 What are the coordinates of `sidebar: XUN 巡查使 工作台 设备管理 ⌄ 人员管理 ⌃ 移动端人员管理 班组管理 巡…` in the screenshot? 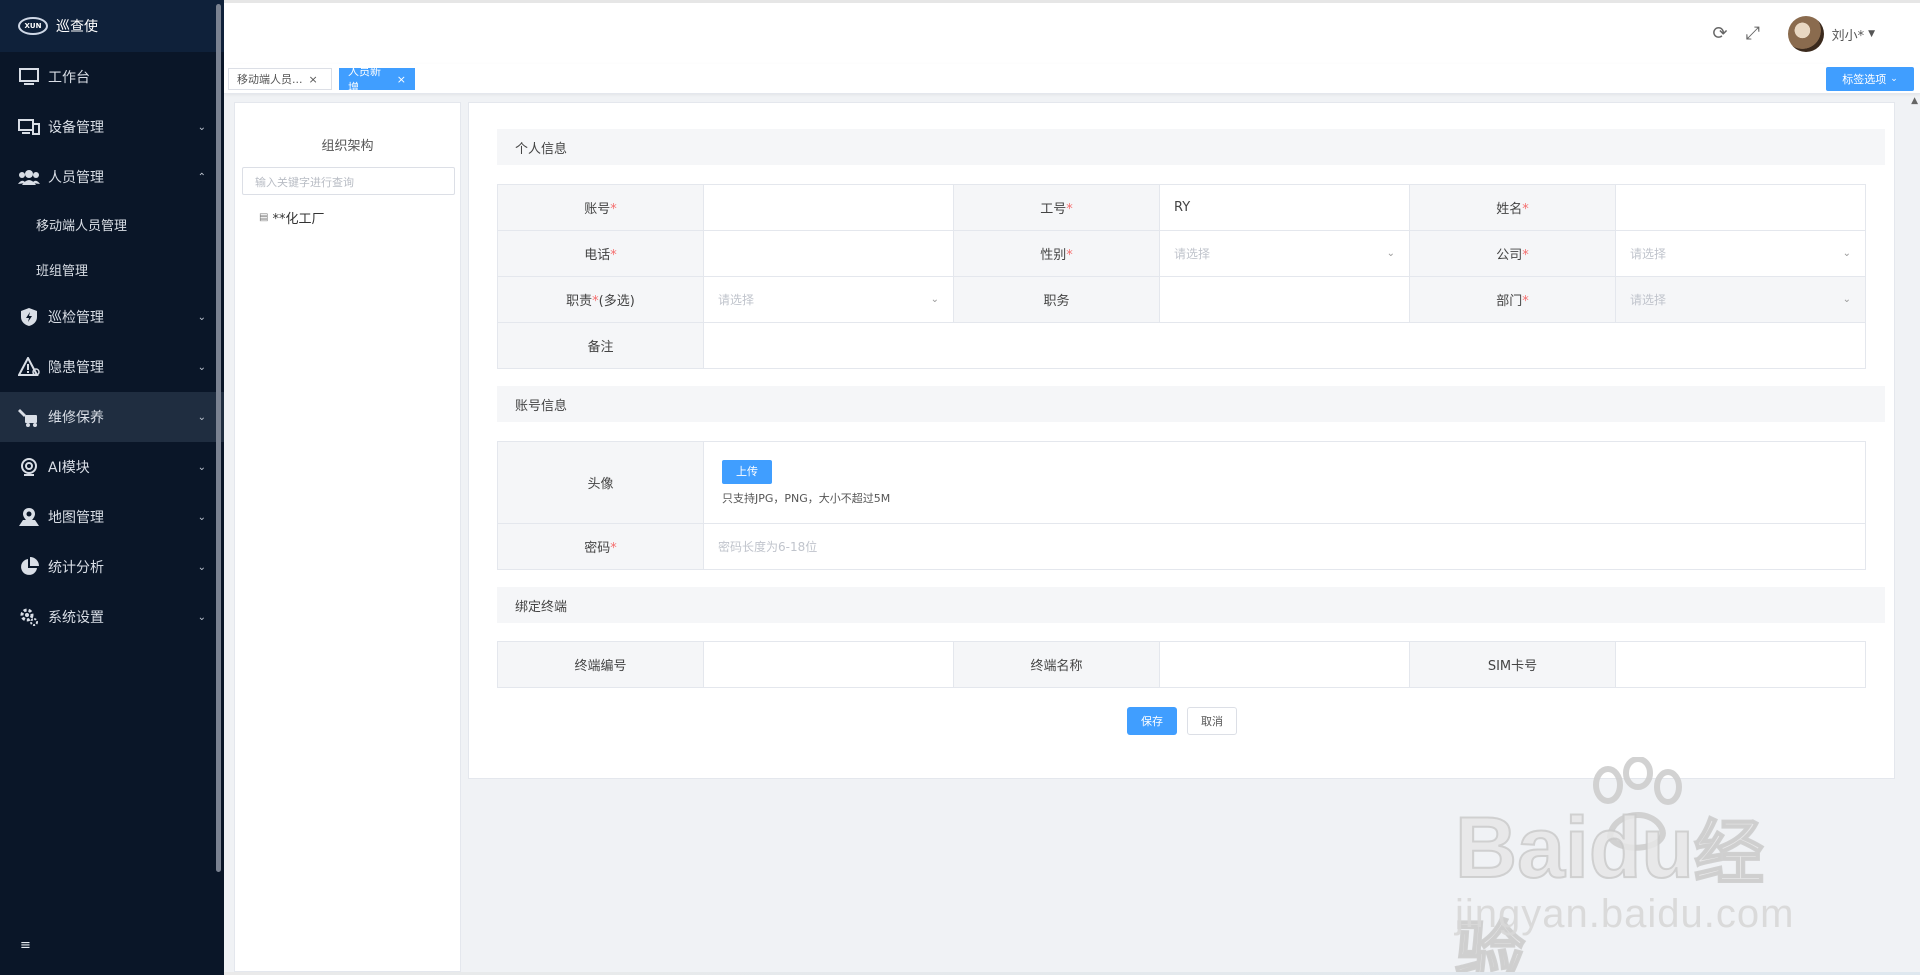 It's located at (112, 487).